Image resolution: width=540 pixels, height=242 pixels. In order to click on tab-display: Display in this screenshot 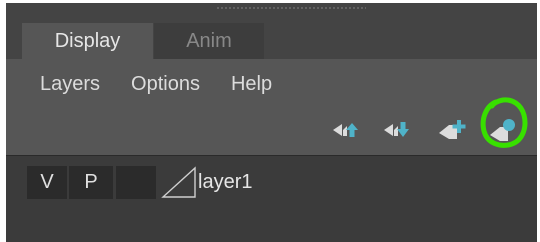, I will do `click(87, 41)`.